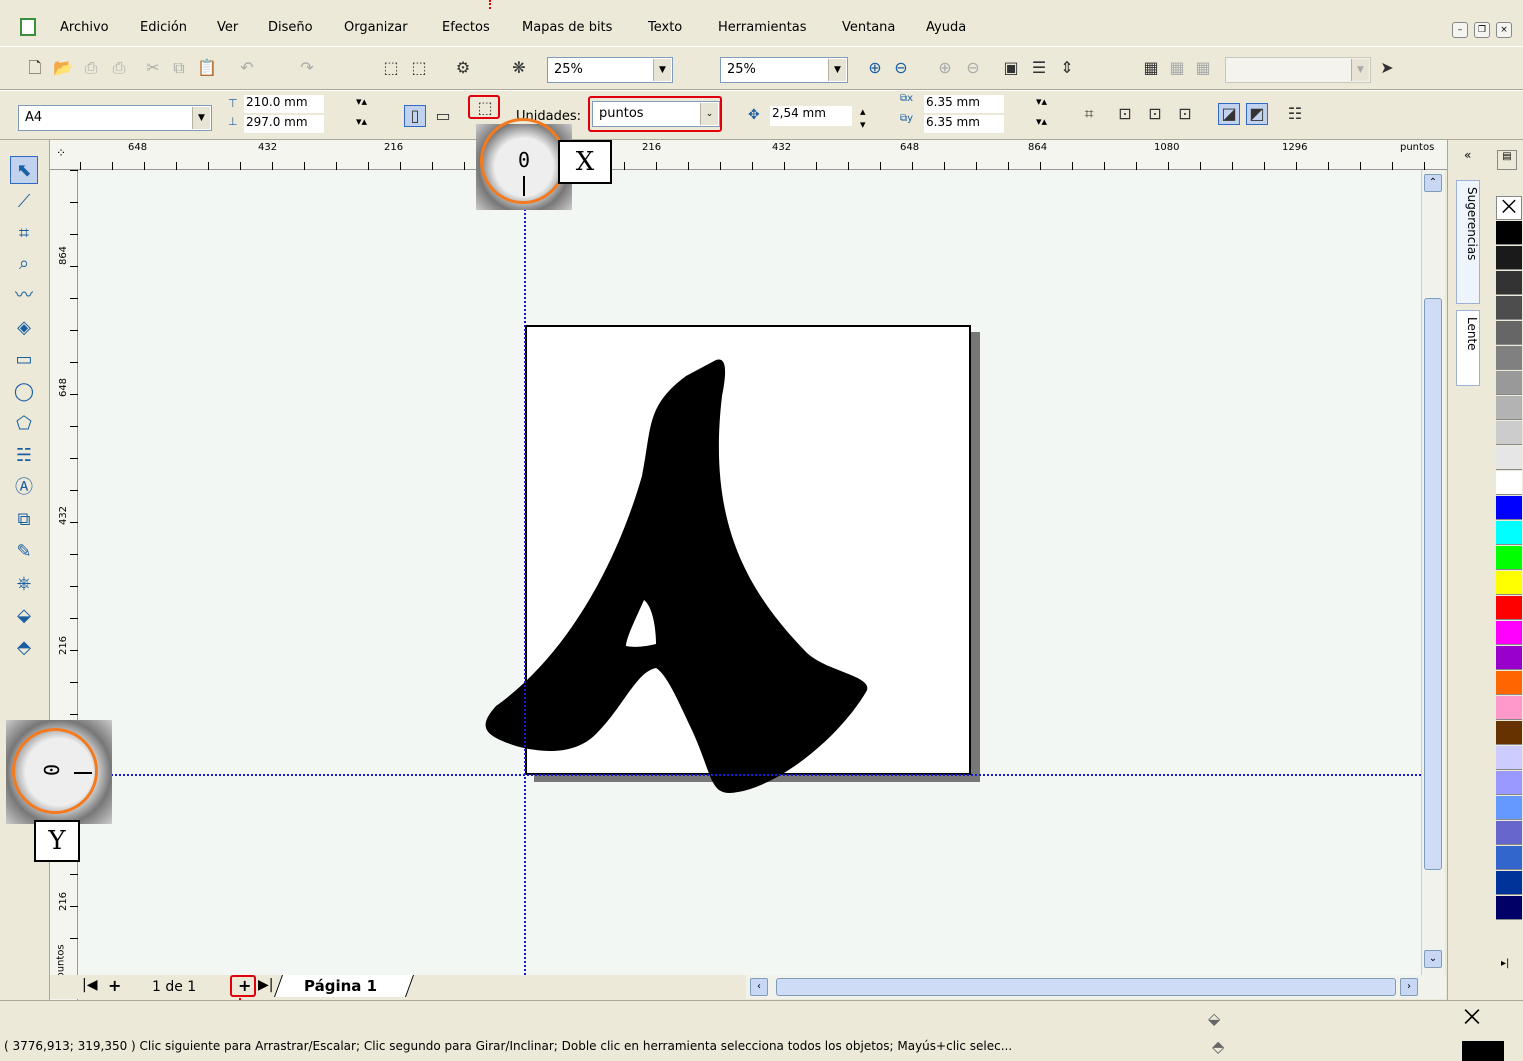 This screenshot has width=1523, height=1061. Describe the element at coordinates (1041, 101) in the screenshot. I see `duplicate-x-stepper: ▾▴` at that location.